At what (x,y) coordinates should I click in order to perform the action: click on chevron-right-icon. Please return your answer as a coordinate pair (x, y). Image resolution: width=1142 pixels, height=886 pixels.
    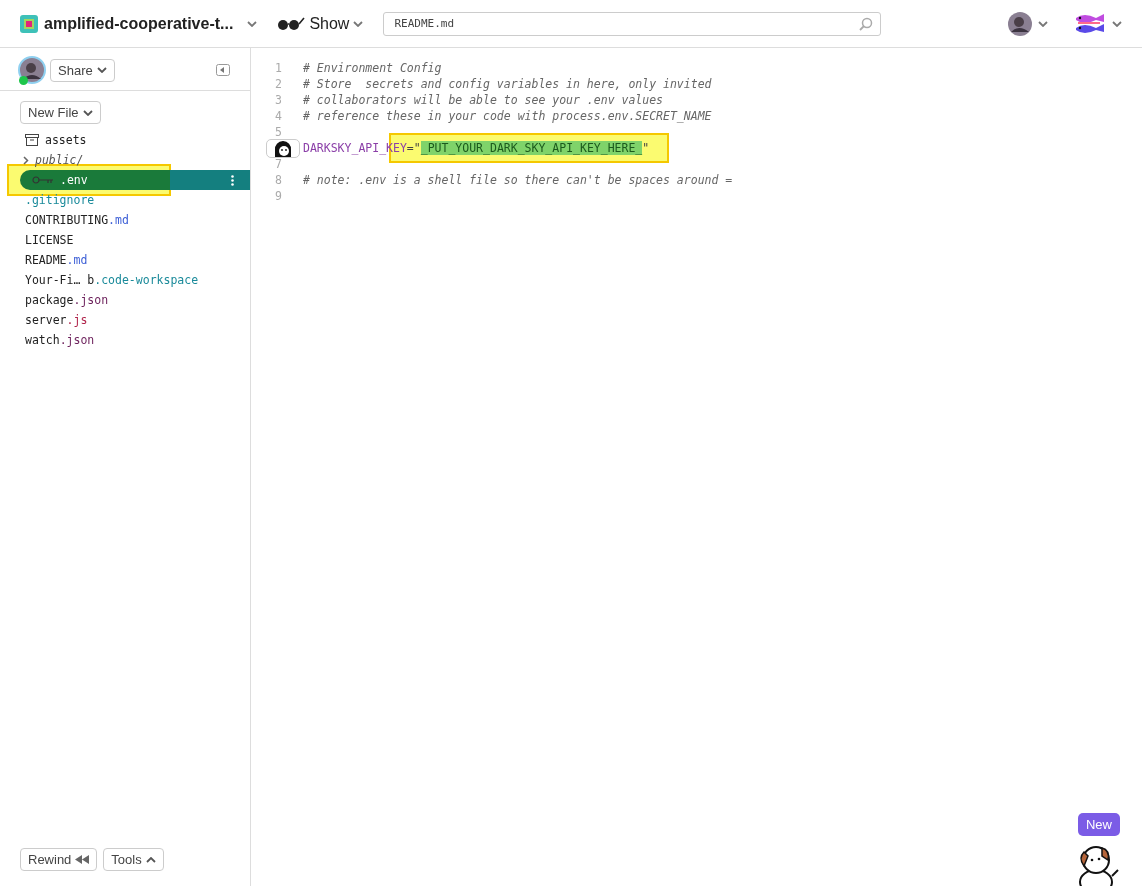
    Looking at the image, I should click on (26, 160).